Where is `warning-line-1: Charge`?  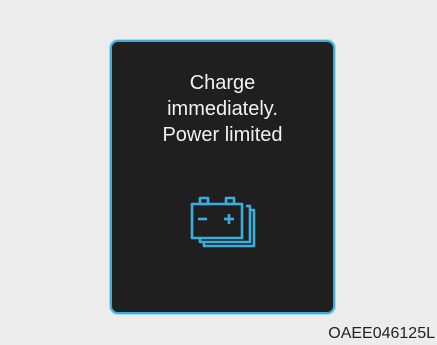 warning-line-1: Charge is located at coordinates (222, 83).